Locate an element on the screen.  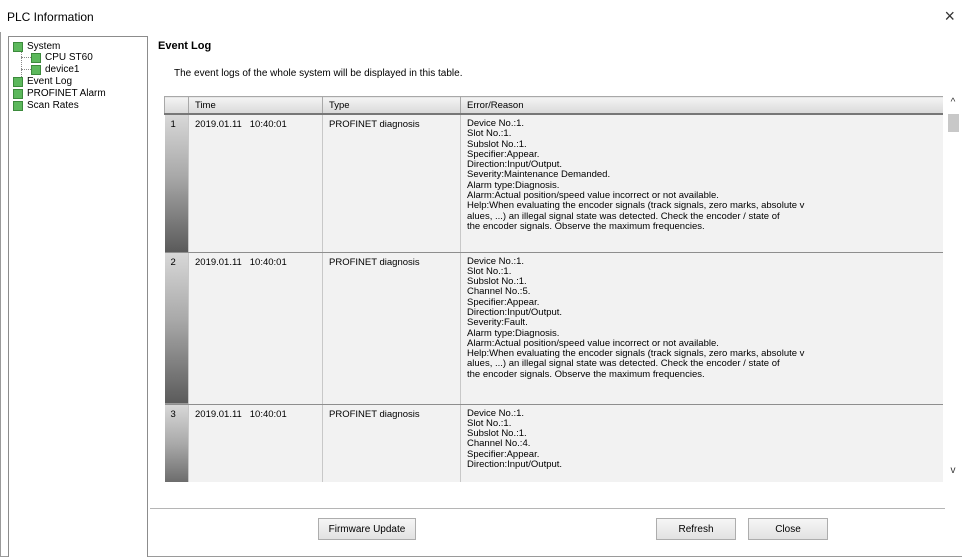
panel-title: Event Log is located at coordinates (185, 46).